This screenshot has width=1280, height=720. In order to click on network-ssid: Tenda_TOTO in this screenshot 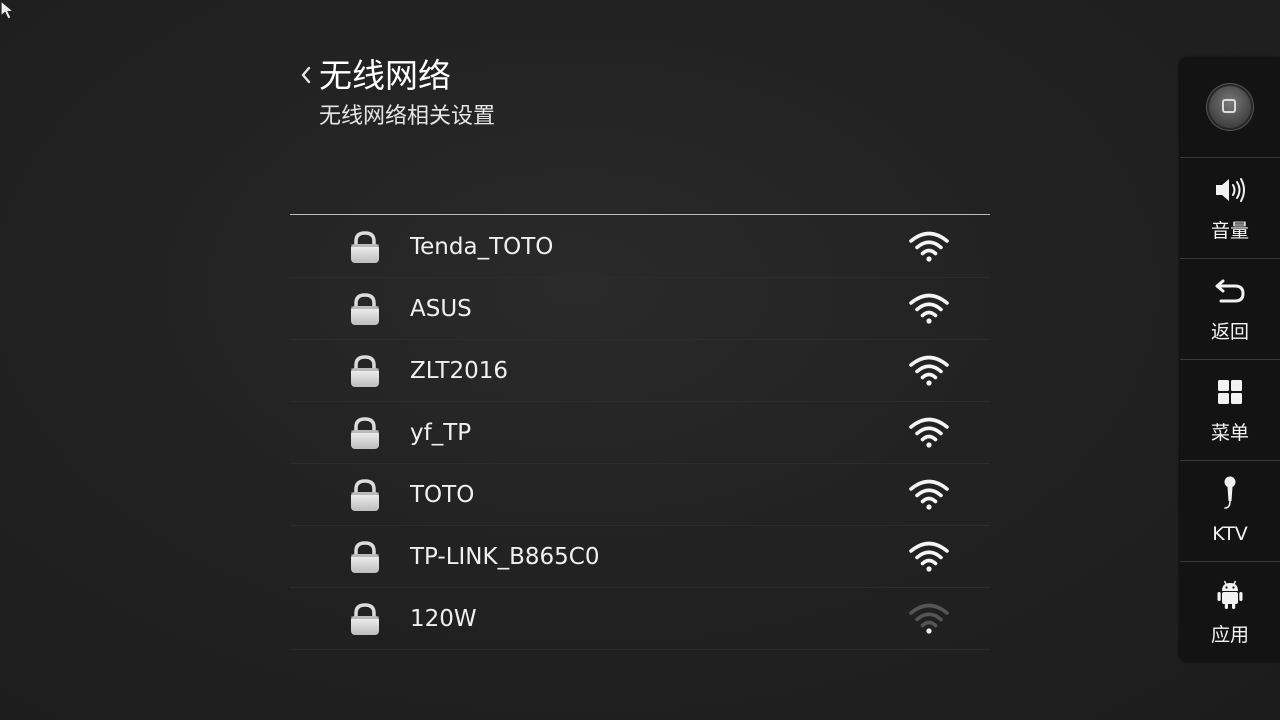, I will do `click(482, 247)`.